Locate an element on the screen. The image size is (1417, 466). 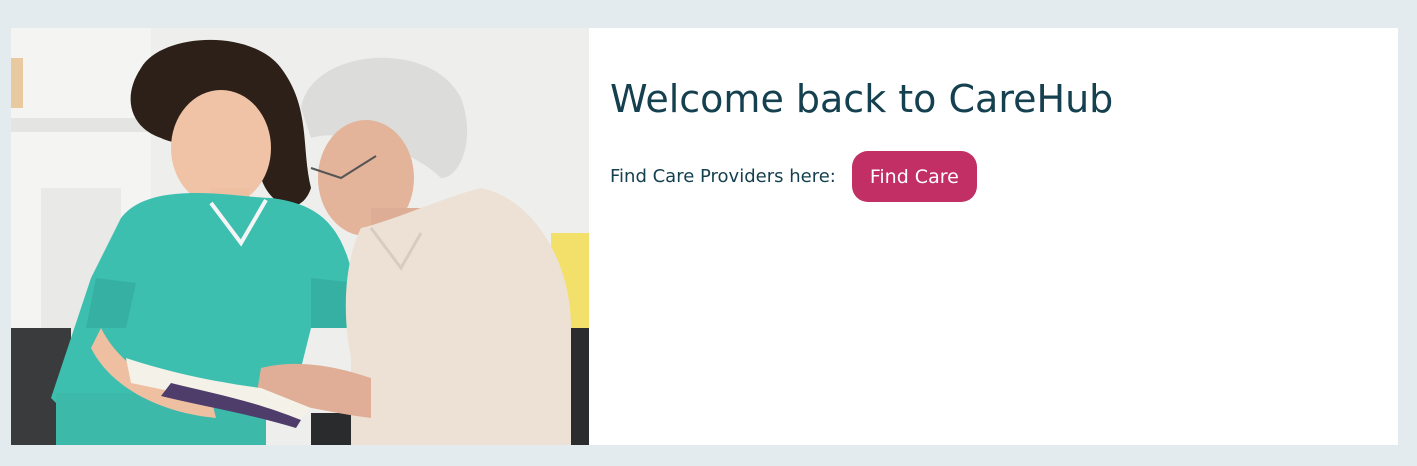
find-care-label: Find Care Providers here: is located at coordinates (723, 176).